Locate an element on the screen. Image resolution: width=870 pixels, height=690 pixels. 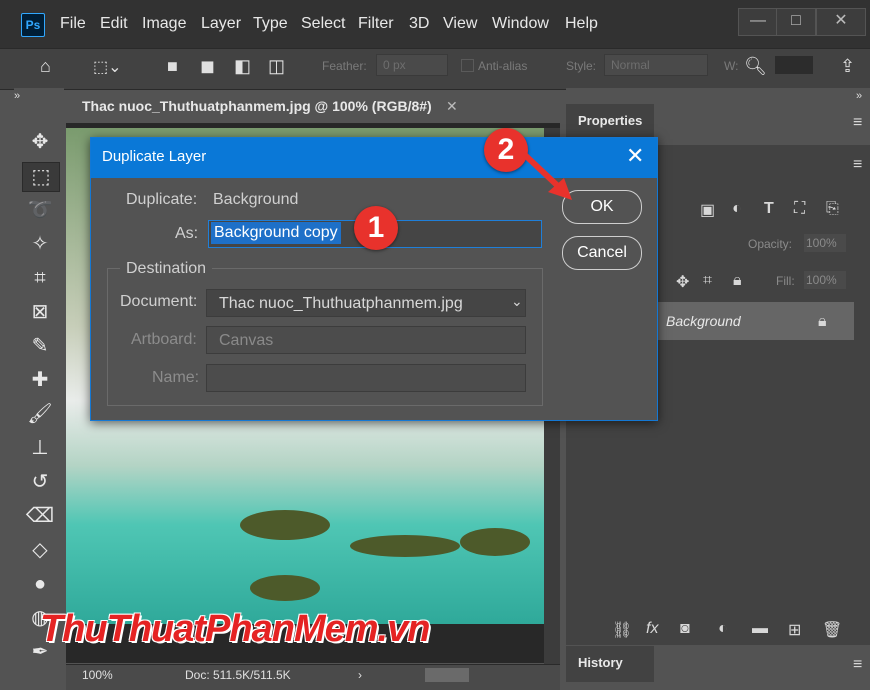
menu-window: Window is located at coordinates (520, 24).